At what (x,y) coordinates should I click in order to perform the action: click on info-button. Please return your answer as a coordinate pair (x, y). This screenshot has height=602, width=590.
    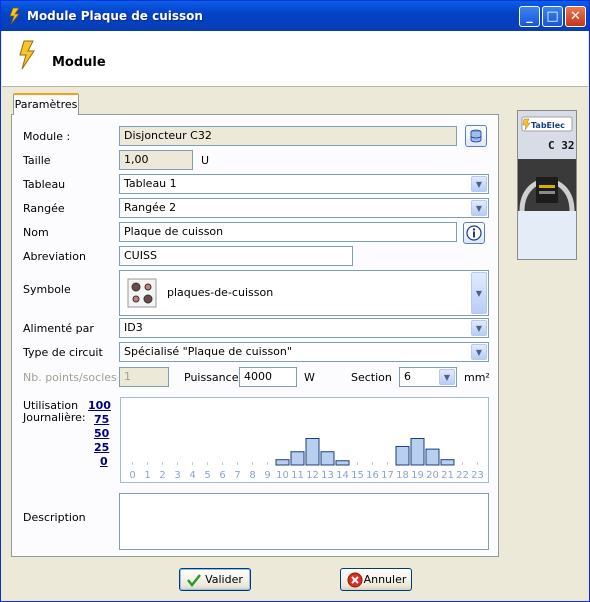
    Looking at the image, I should click on (474, 233).